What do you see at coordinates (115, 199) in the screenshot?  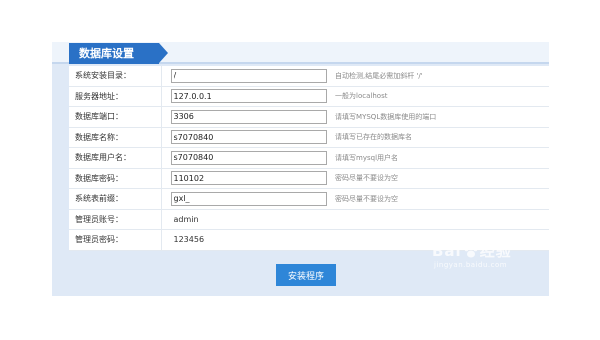 I see `table-prefix-label: 系统表前缀：` at bounding box center [115, 199].